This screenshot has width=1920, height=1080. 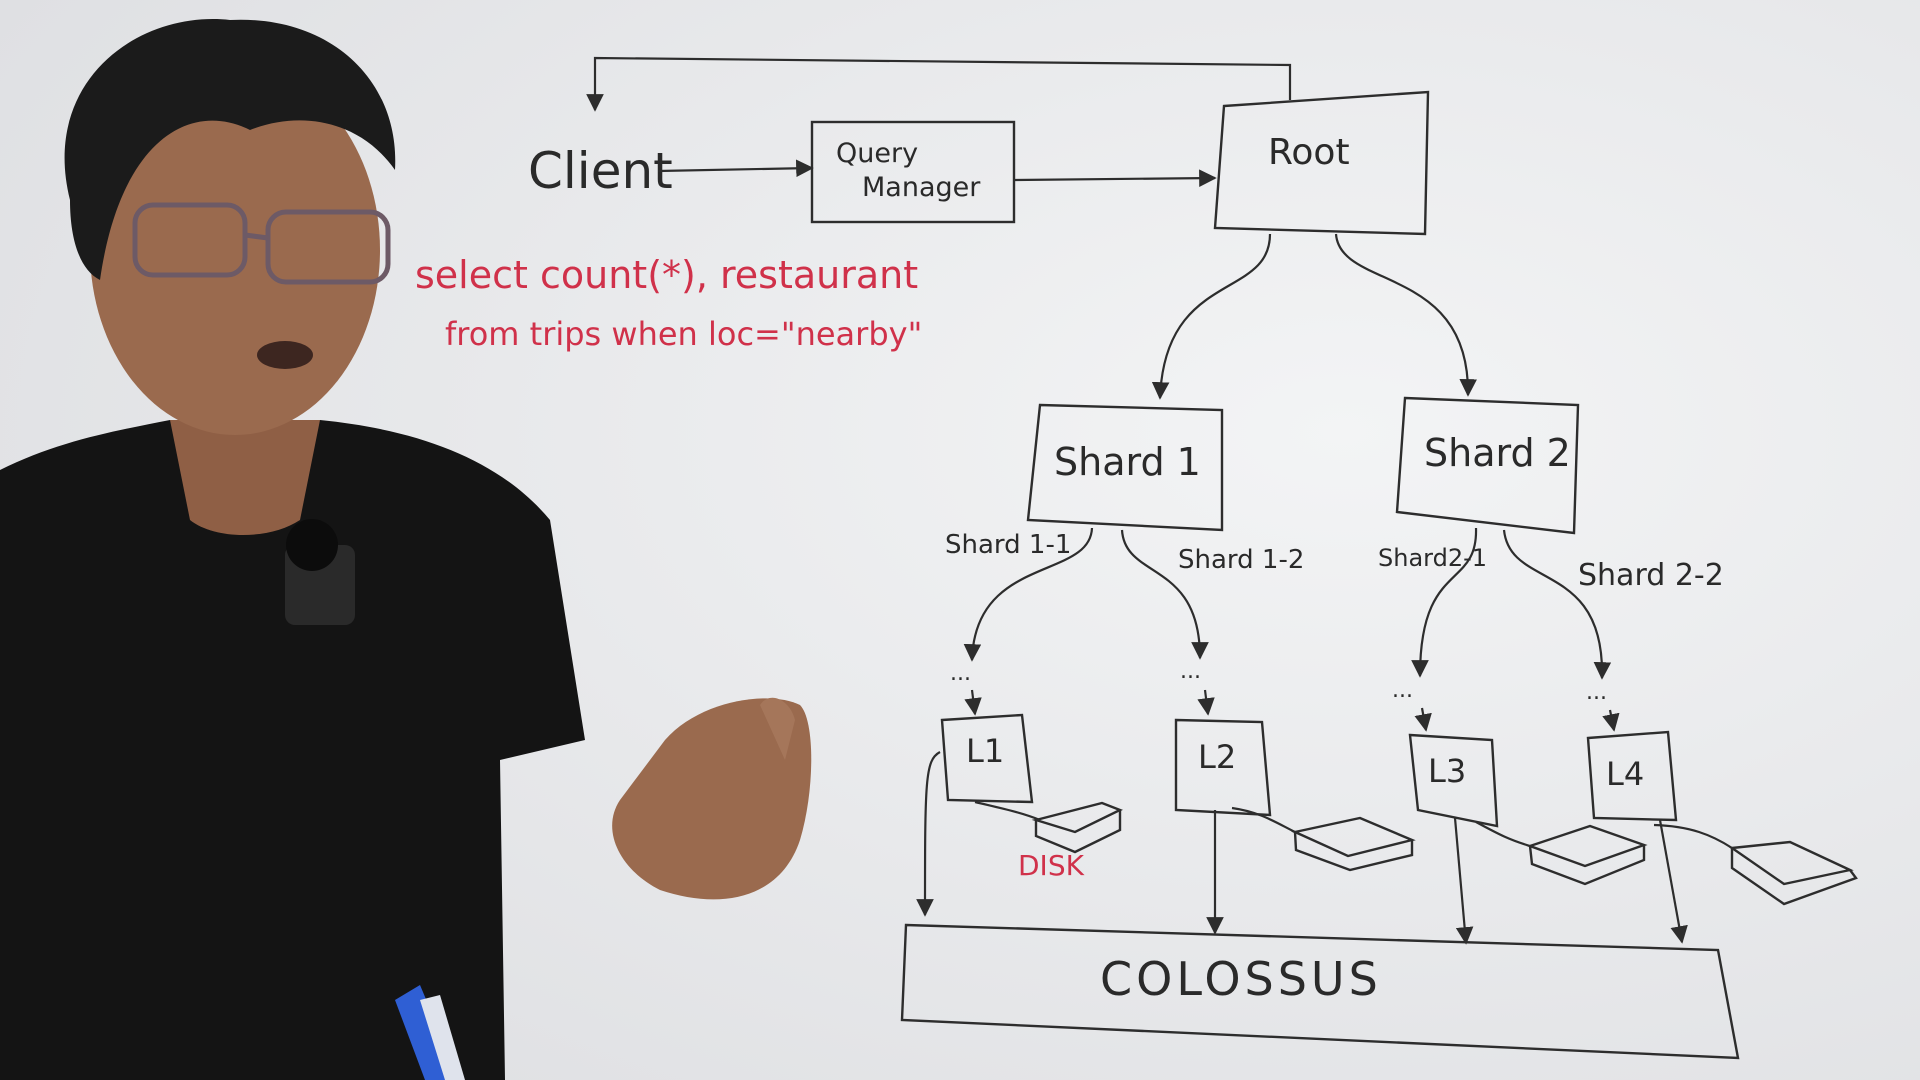 I want to click on query-manager-label-2: Manager, so click(x=921, y=187).